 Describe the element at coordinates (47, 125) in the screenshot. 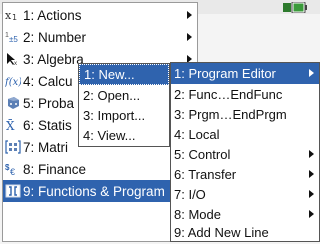

I see `menu-item-label: 6: Statis` at that location.